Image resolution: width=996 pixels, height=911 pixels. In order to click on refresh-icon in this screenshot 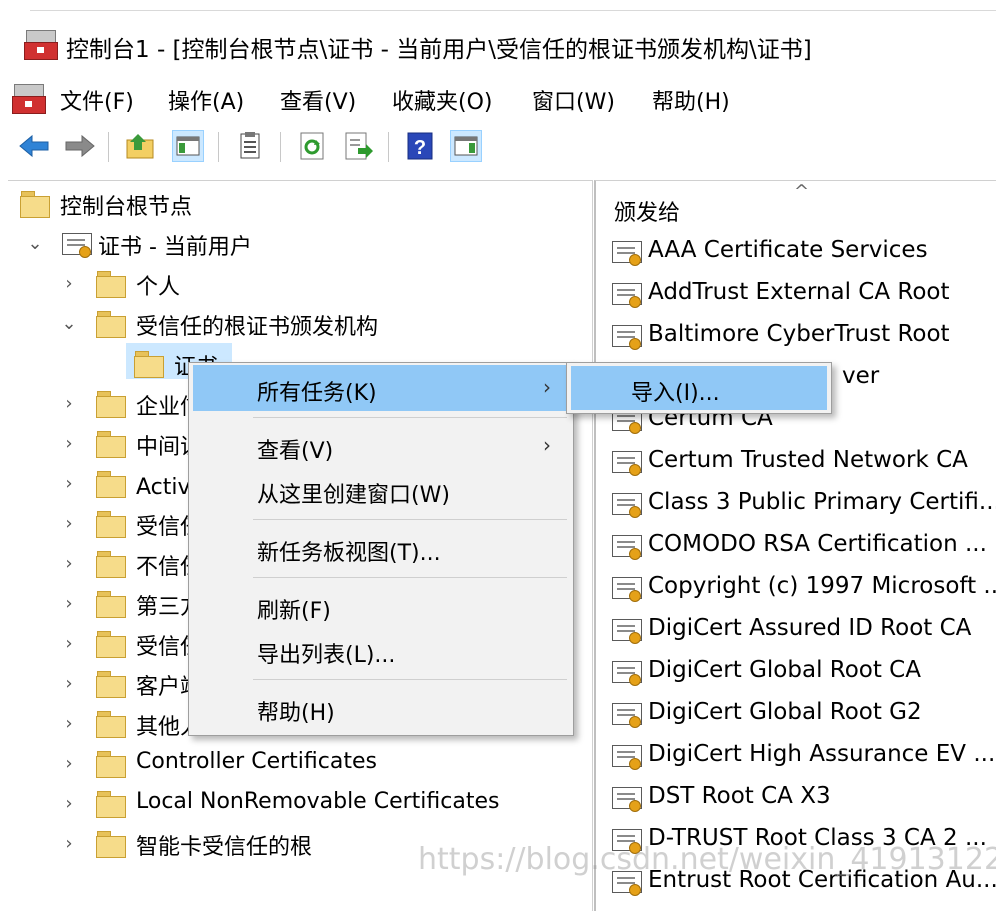, I will do `click(312, 146)`.